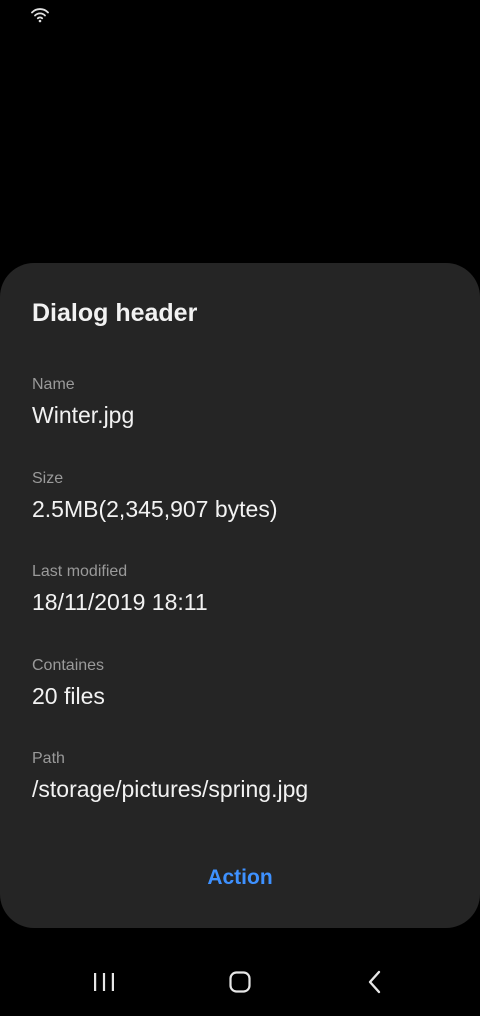  What do you see at coordinates (155, 509) in the screenshot?
I see `field-value: 2.5MB(2,345,907 bytes)` at bounding box center [155, 509].